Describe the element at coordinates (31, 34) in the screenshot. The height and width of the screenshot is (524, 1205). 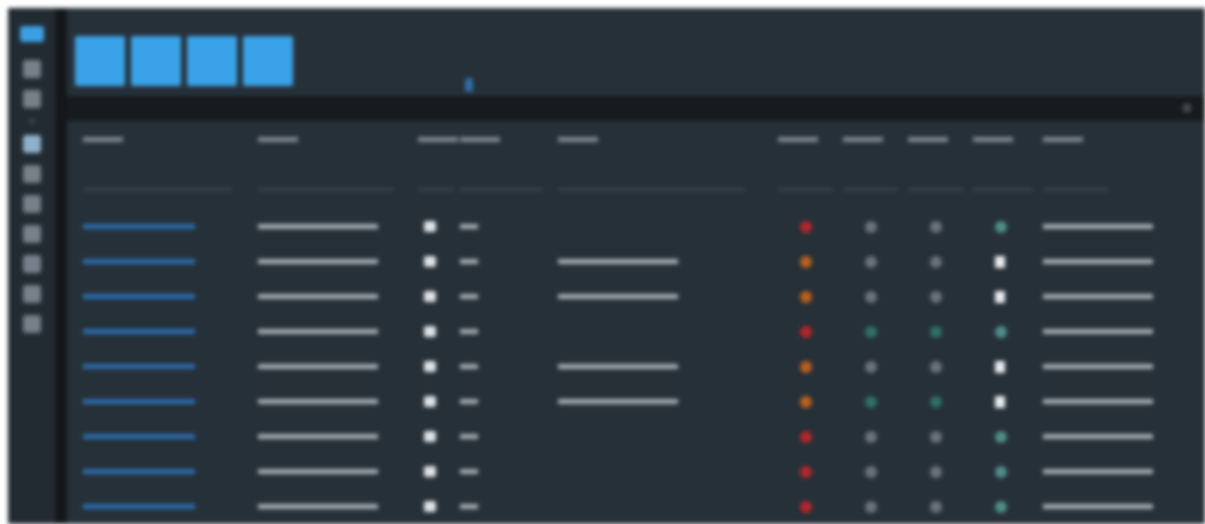
I see `logo-icon` at that location.